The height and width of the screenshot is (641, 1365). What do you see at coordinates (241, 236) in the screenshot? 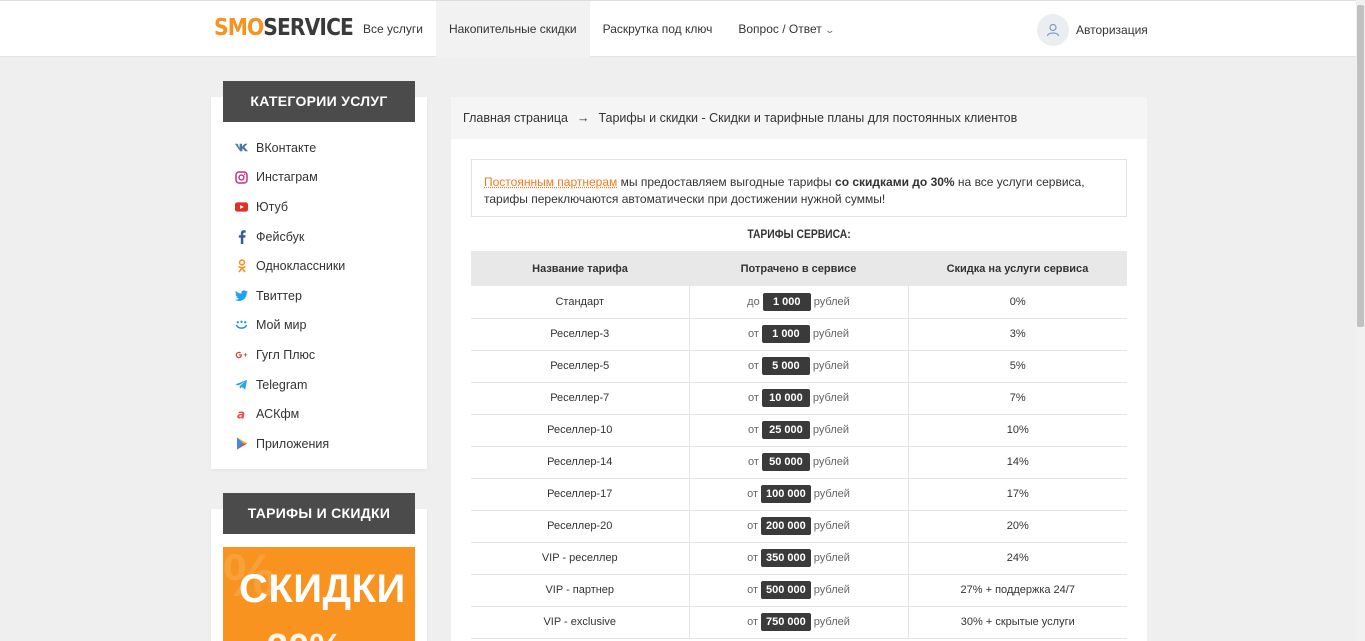
I see `facebook-icon` at bounding box center [241, 236].